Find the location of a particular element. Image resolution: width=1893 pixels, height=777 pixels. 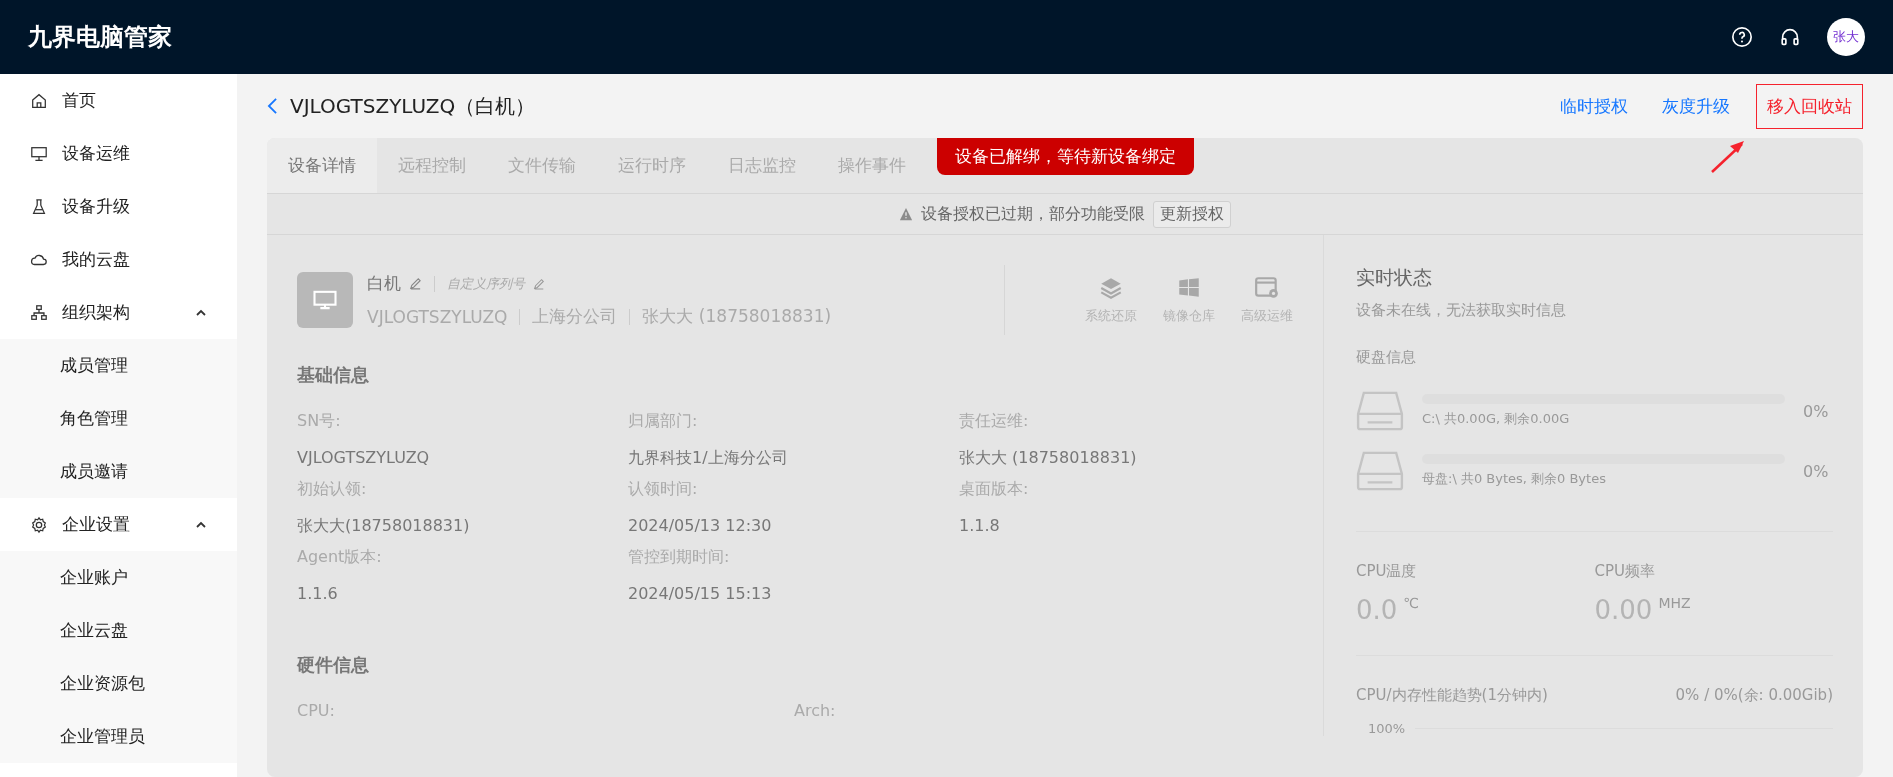

nav-subitem: 成员管理 is located at coordinates (118, 365).